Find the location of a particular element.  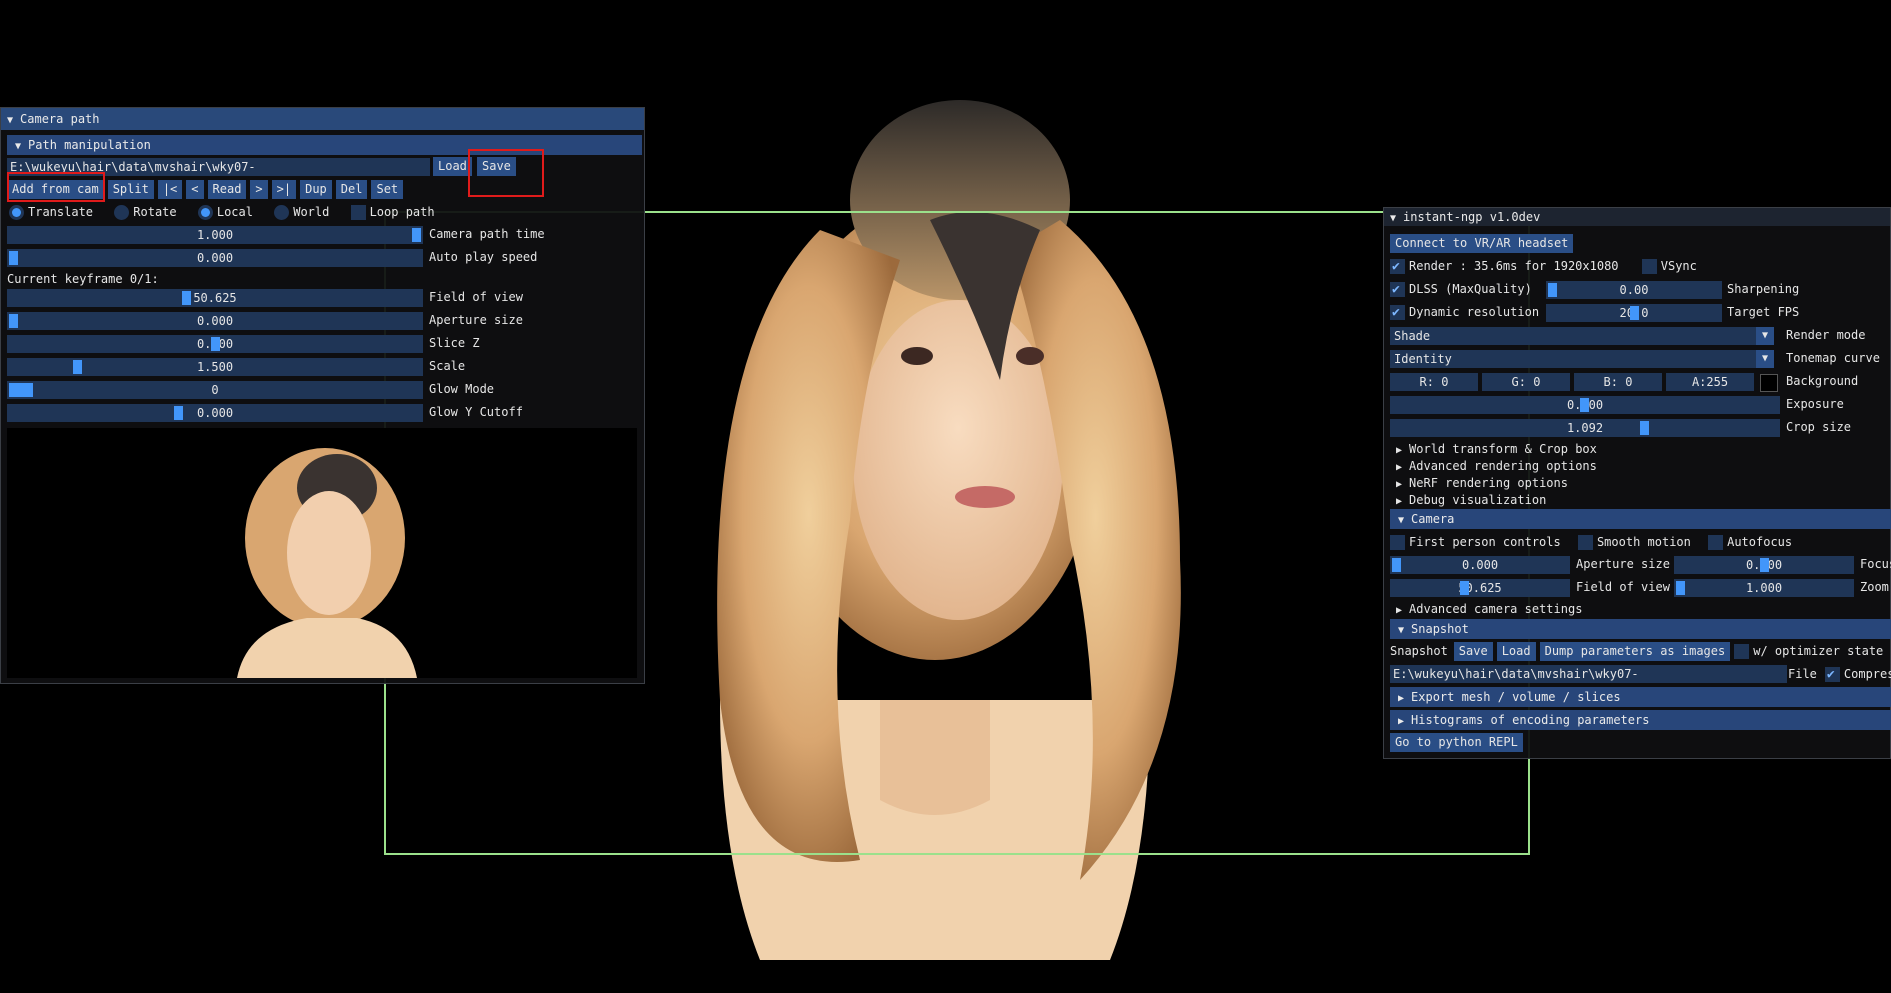

dup-button: Dup is located at coordinates (316, 189).